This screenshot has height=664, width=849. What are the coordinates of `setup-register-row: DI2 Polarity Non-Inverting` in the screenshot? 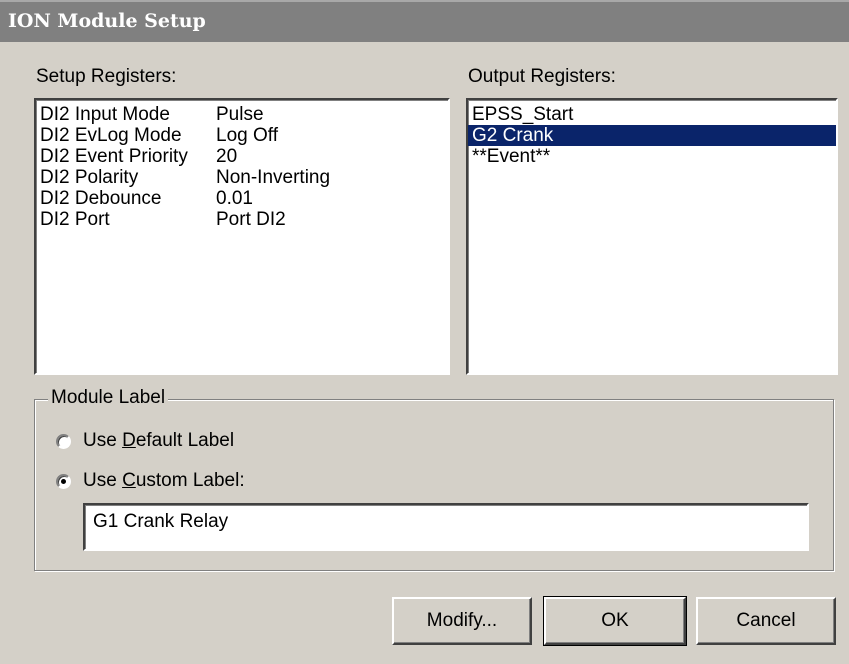 It's located at (242, 177).